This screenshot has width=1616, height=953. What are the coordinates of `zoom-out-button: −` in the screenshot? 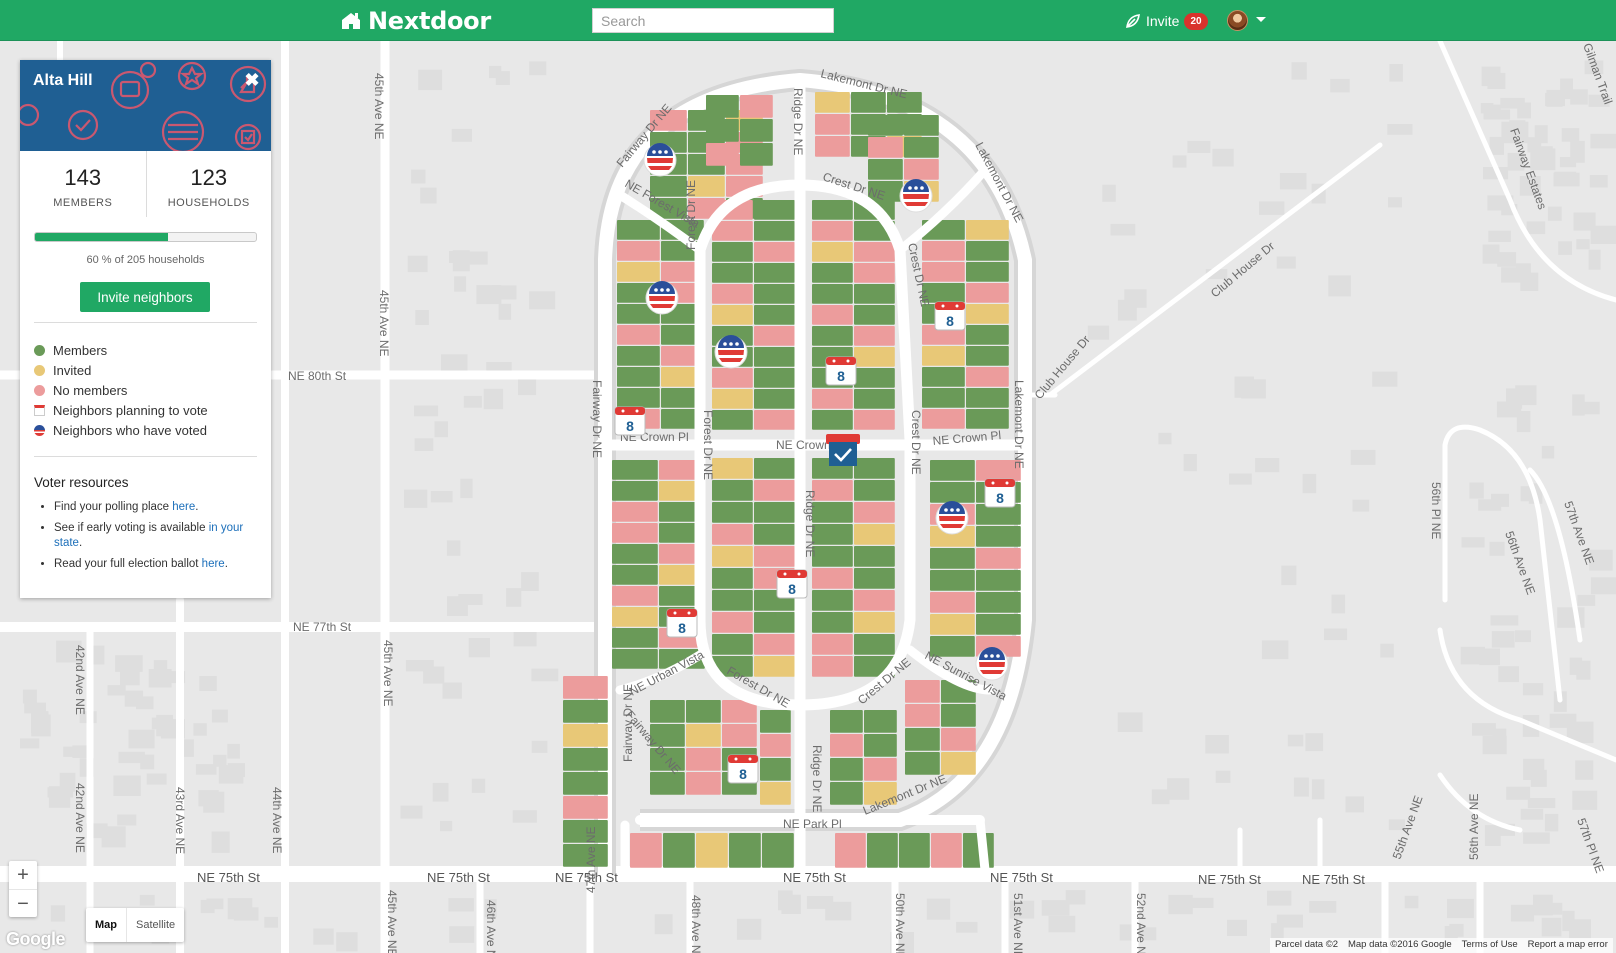 It's located at (23, 903).